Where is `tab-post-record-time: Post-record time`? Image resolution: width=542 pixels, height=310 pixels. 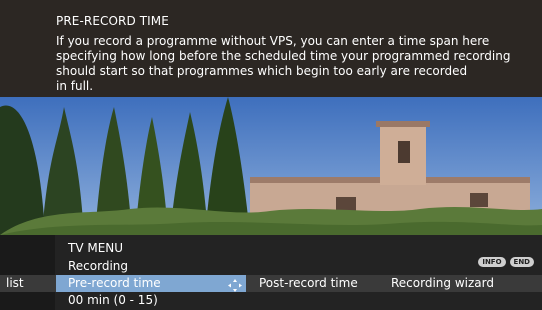
tab-post-record-time: Post-record time is located at coordinates (308, 283).